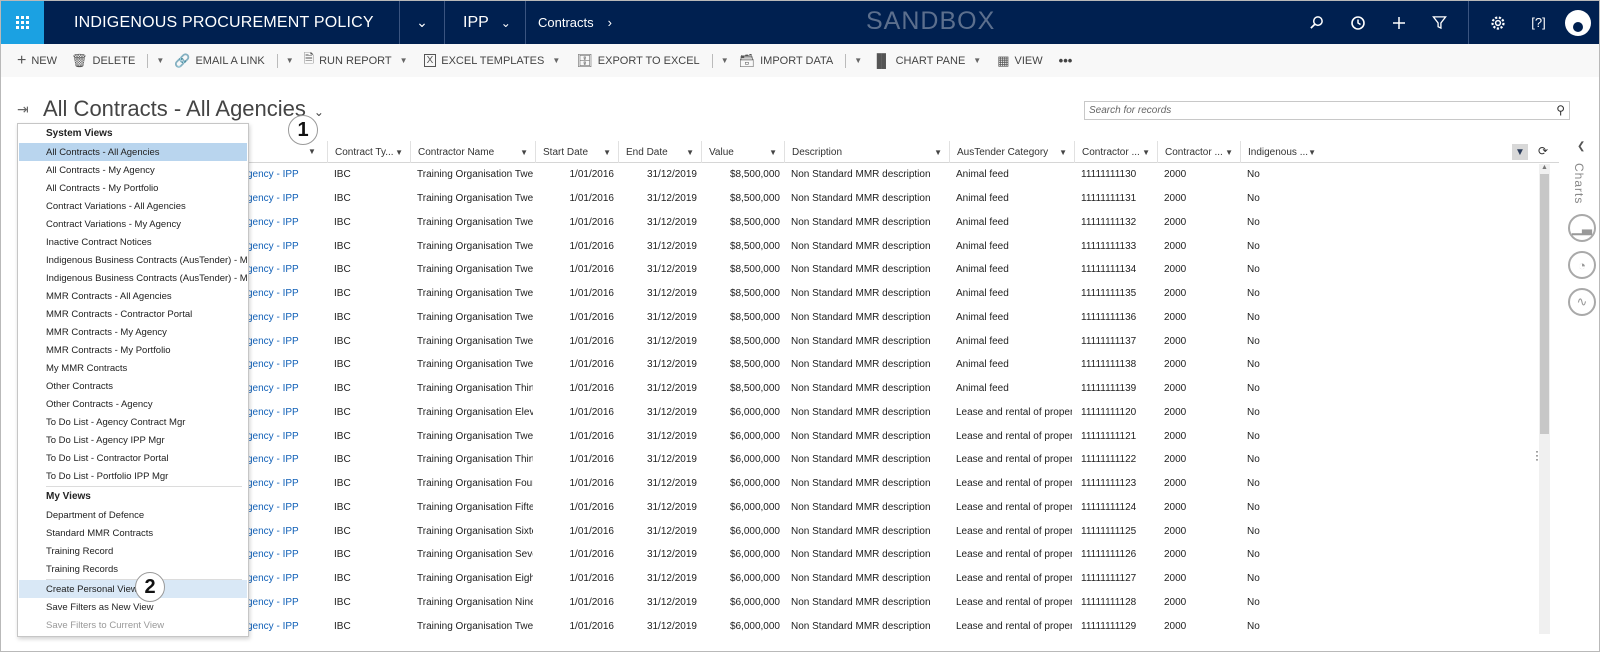 Image resolution: width=1600 pixels, height=652 pixels. Describe the element at coordinates (485, 23) in the screenshot. I see `module-switcher: IPP ⌄` at that location.